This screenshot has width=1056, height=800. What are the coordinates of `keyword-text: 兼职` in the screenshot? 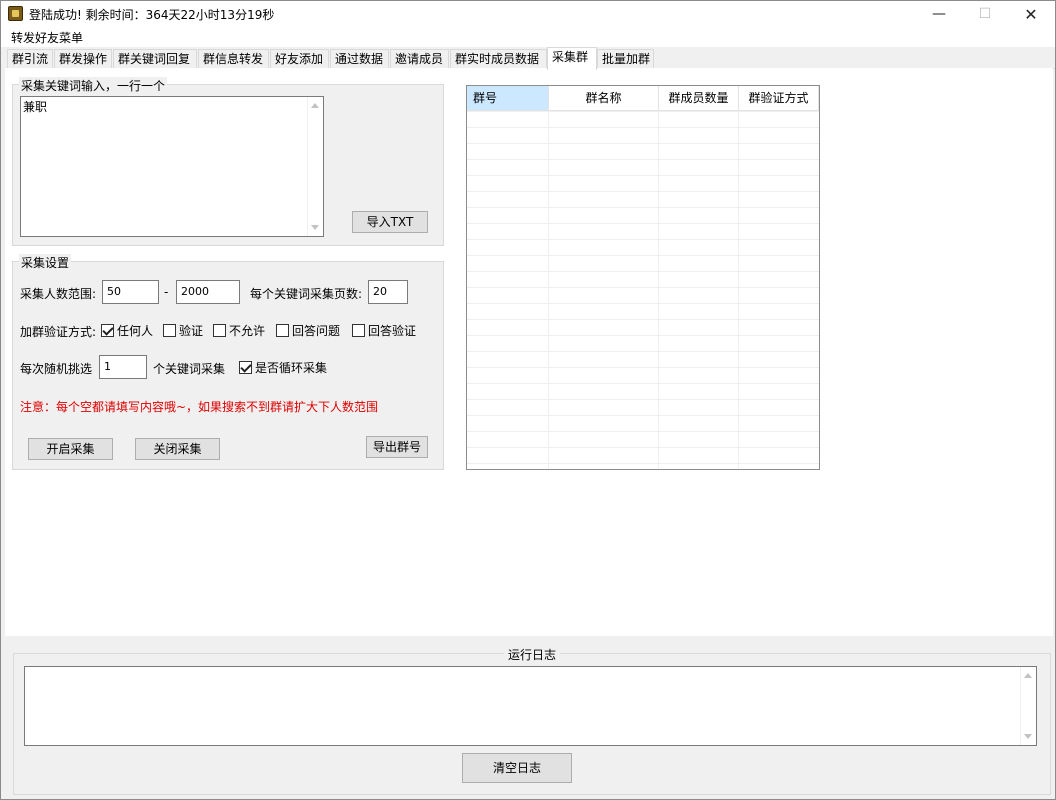 It's located at (35, 107).